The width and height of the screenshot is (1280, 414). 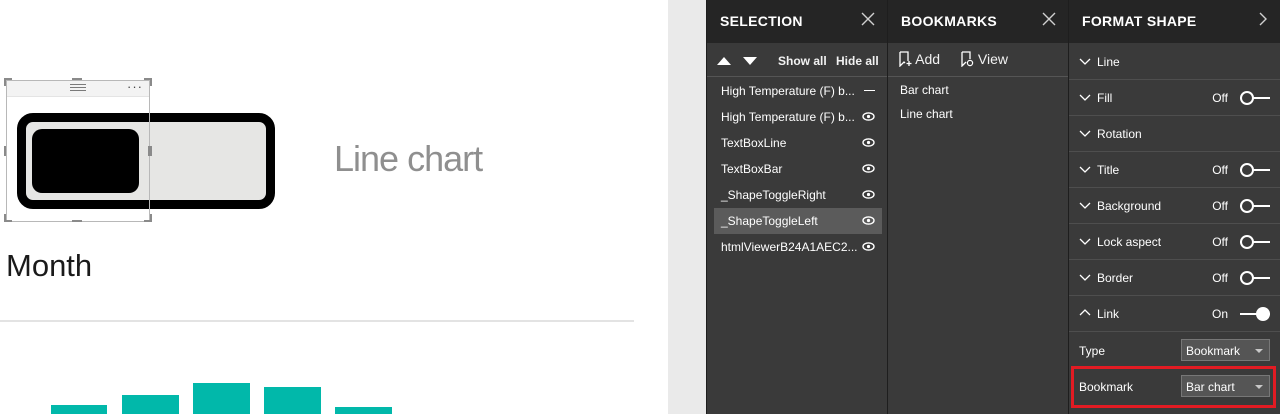 I want to click on line-chart-textbox: Line chart, so click(x=408, y=159).